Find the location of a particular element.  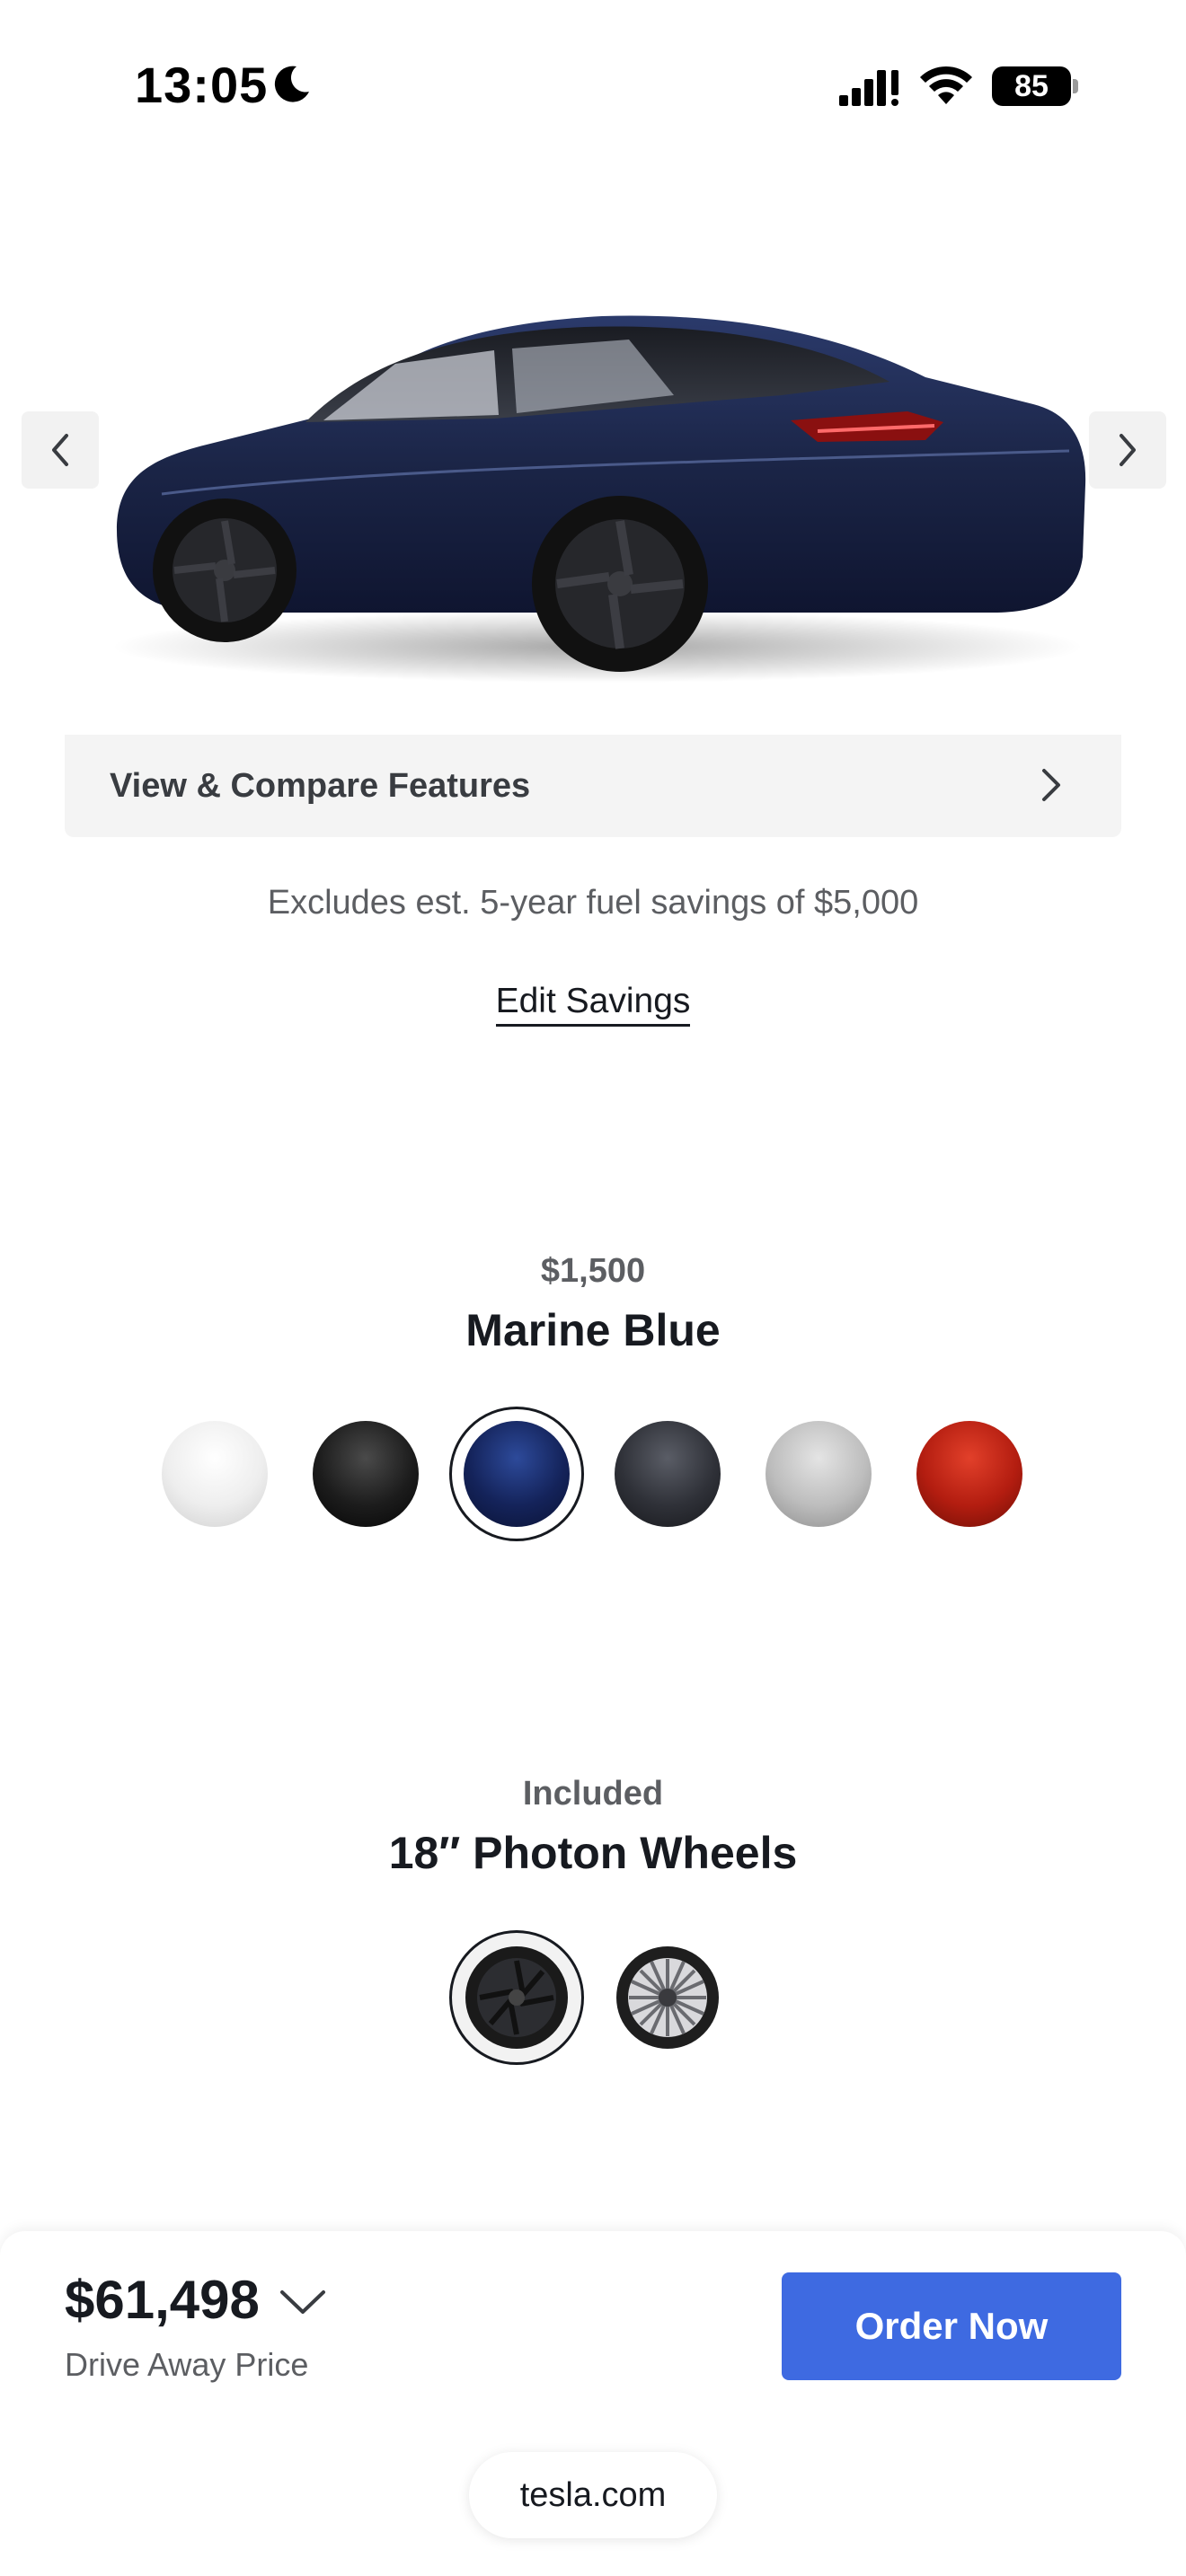

status-bar: 13:05 85 is located at coordinates (593, 85).